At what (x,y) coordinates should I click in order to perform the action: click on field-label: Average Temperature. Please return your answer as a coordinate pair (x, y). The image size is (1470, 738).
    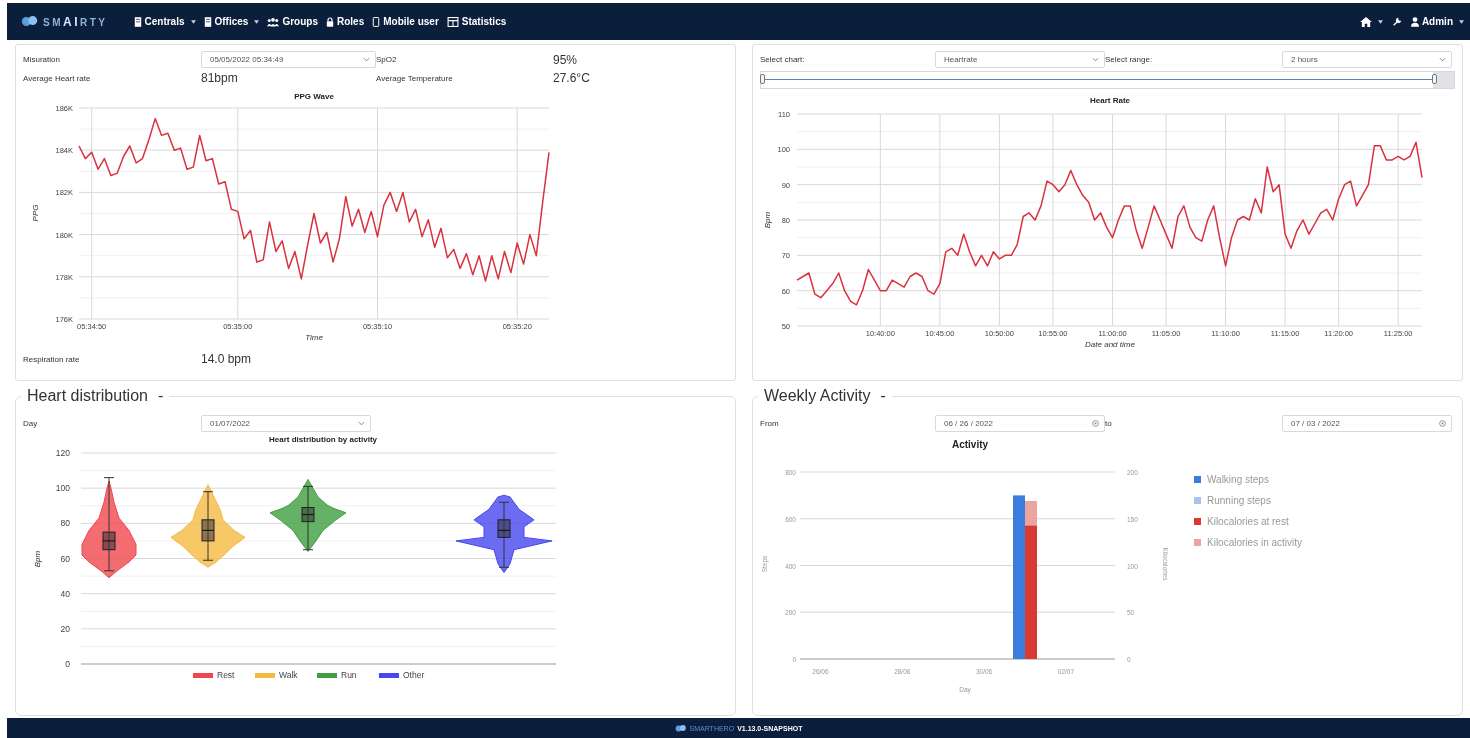
    Looking at the image, I should click on (415, 78).